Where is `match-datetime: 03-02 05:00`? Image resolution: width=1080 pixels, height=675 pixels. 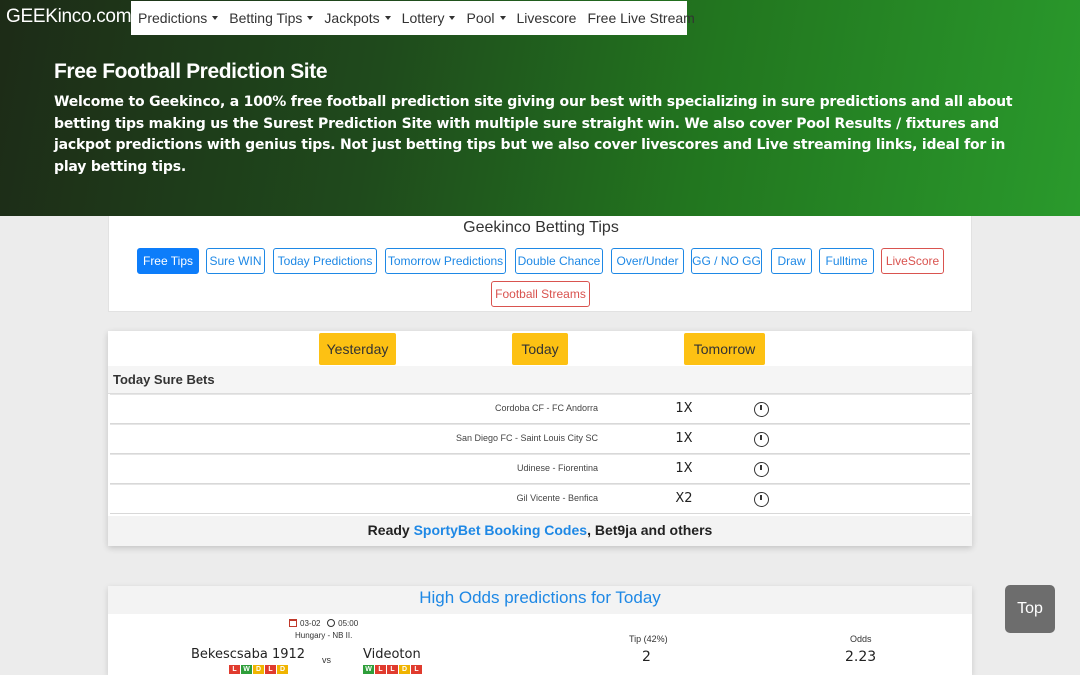 match-datetime: 03-02 05:00 is located at coordinates (323, 623).